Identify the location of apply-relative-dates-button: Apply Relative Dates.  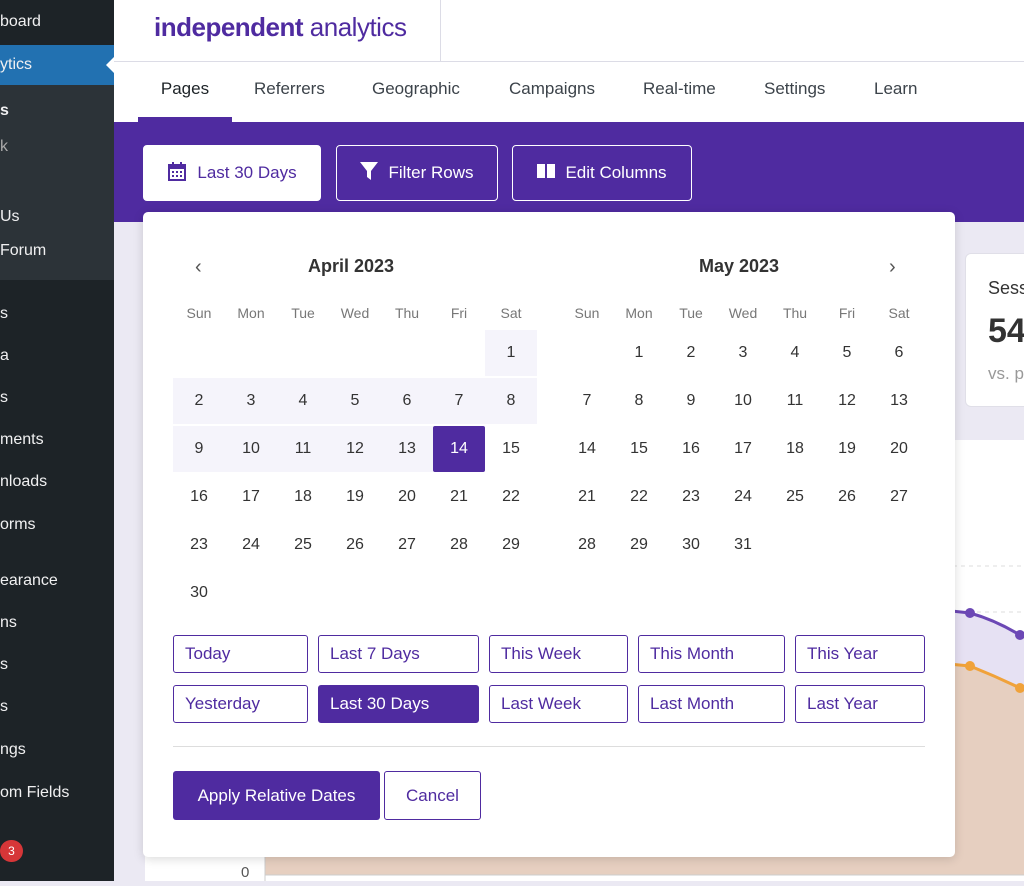
(276, 795).